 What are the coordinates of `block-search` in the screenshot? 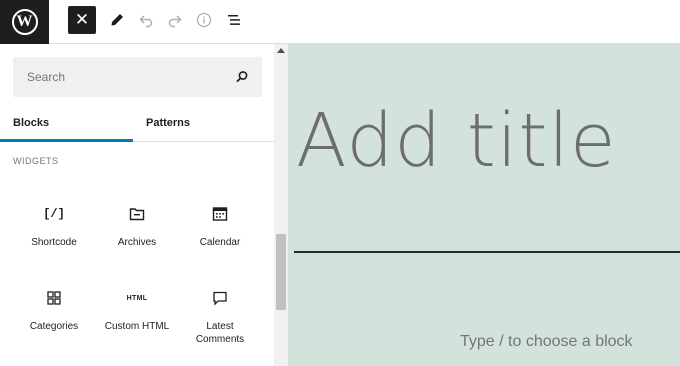 It's located at (137, 77).